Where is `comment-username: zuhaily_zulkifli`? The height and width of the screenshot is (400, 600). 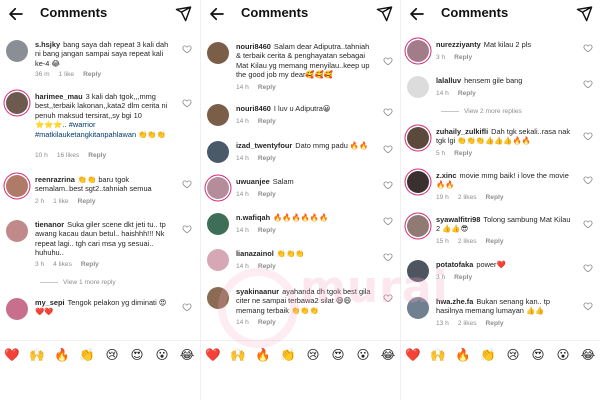
comment-username: zuhaily_zulkifli is located at coordinates (462, 131).